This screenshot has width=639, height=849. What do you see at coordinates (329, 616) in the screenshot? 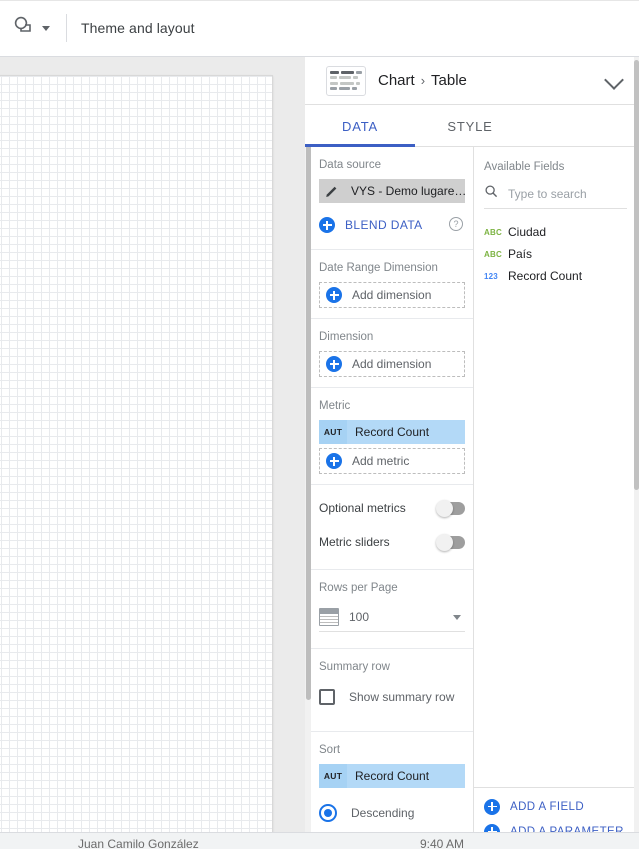
I see `rows-table-icon` at bounding box center [329, 616].